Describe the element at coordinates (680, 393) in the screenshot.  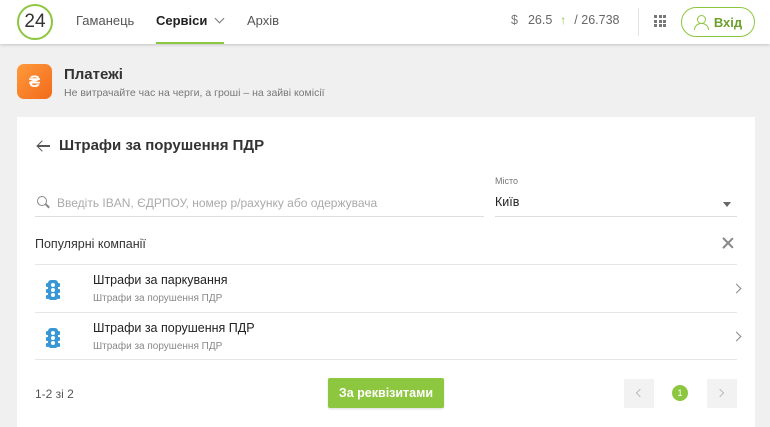
I see `page-number-current: 1` at that location.